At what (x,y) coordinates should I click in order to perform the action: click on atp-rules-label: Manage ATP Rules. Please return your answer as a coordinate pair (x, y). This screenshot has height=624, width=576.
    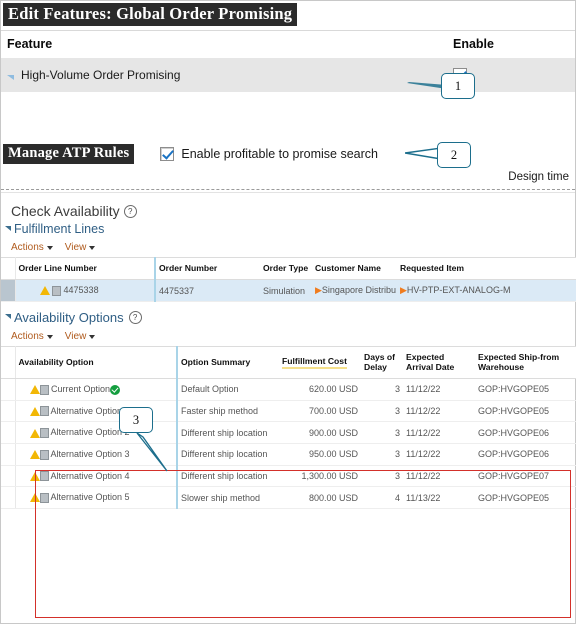
    Looking at the image, I should click on (69, 154).